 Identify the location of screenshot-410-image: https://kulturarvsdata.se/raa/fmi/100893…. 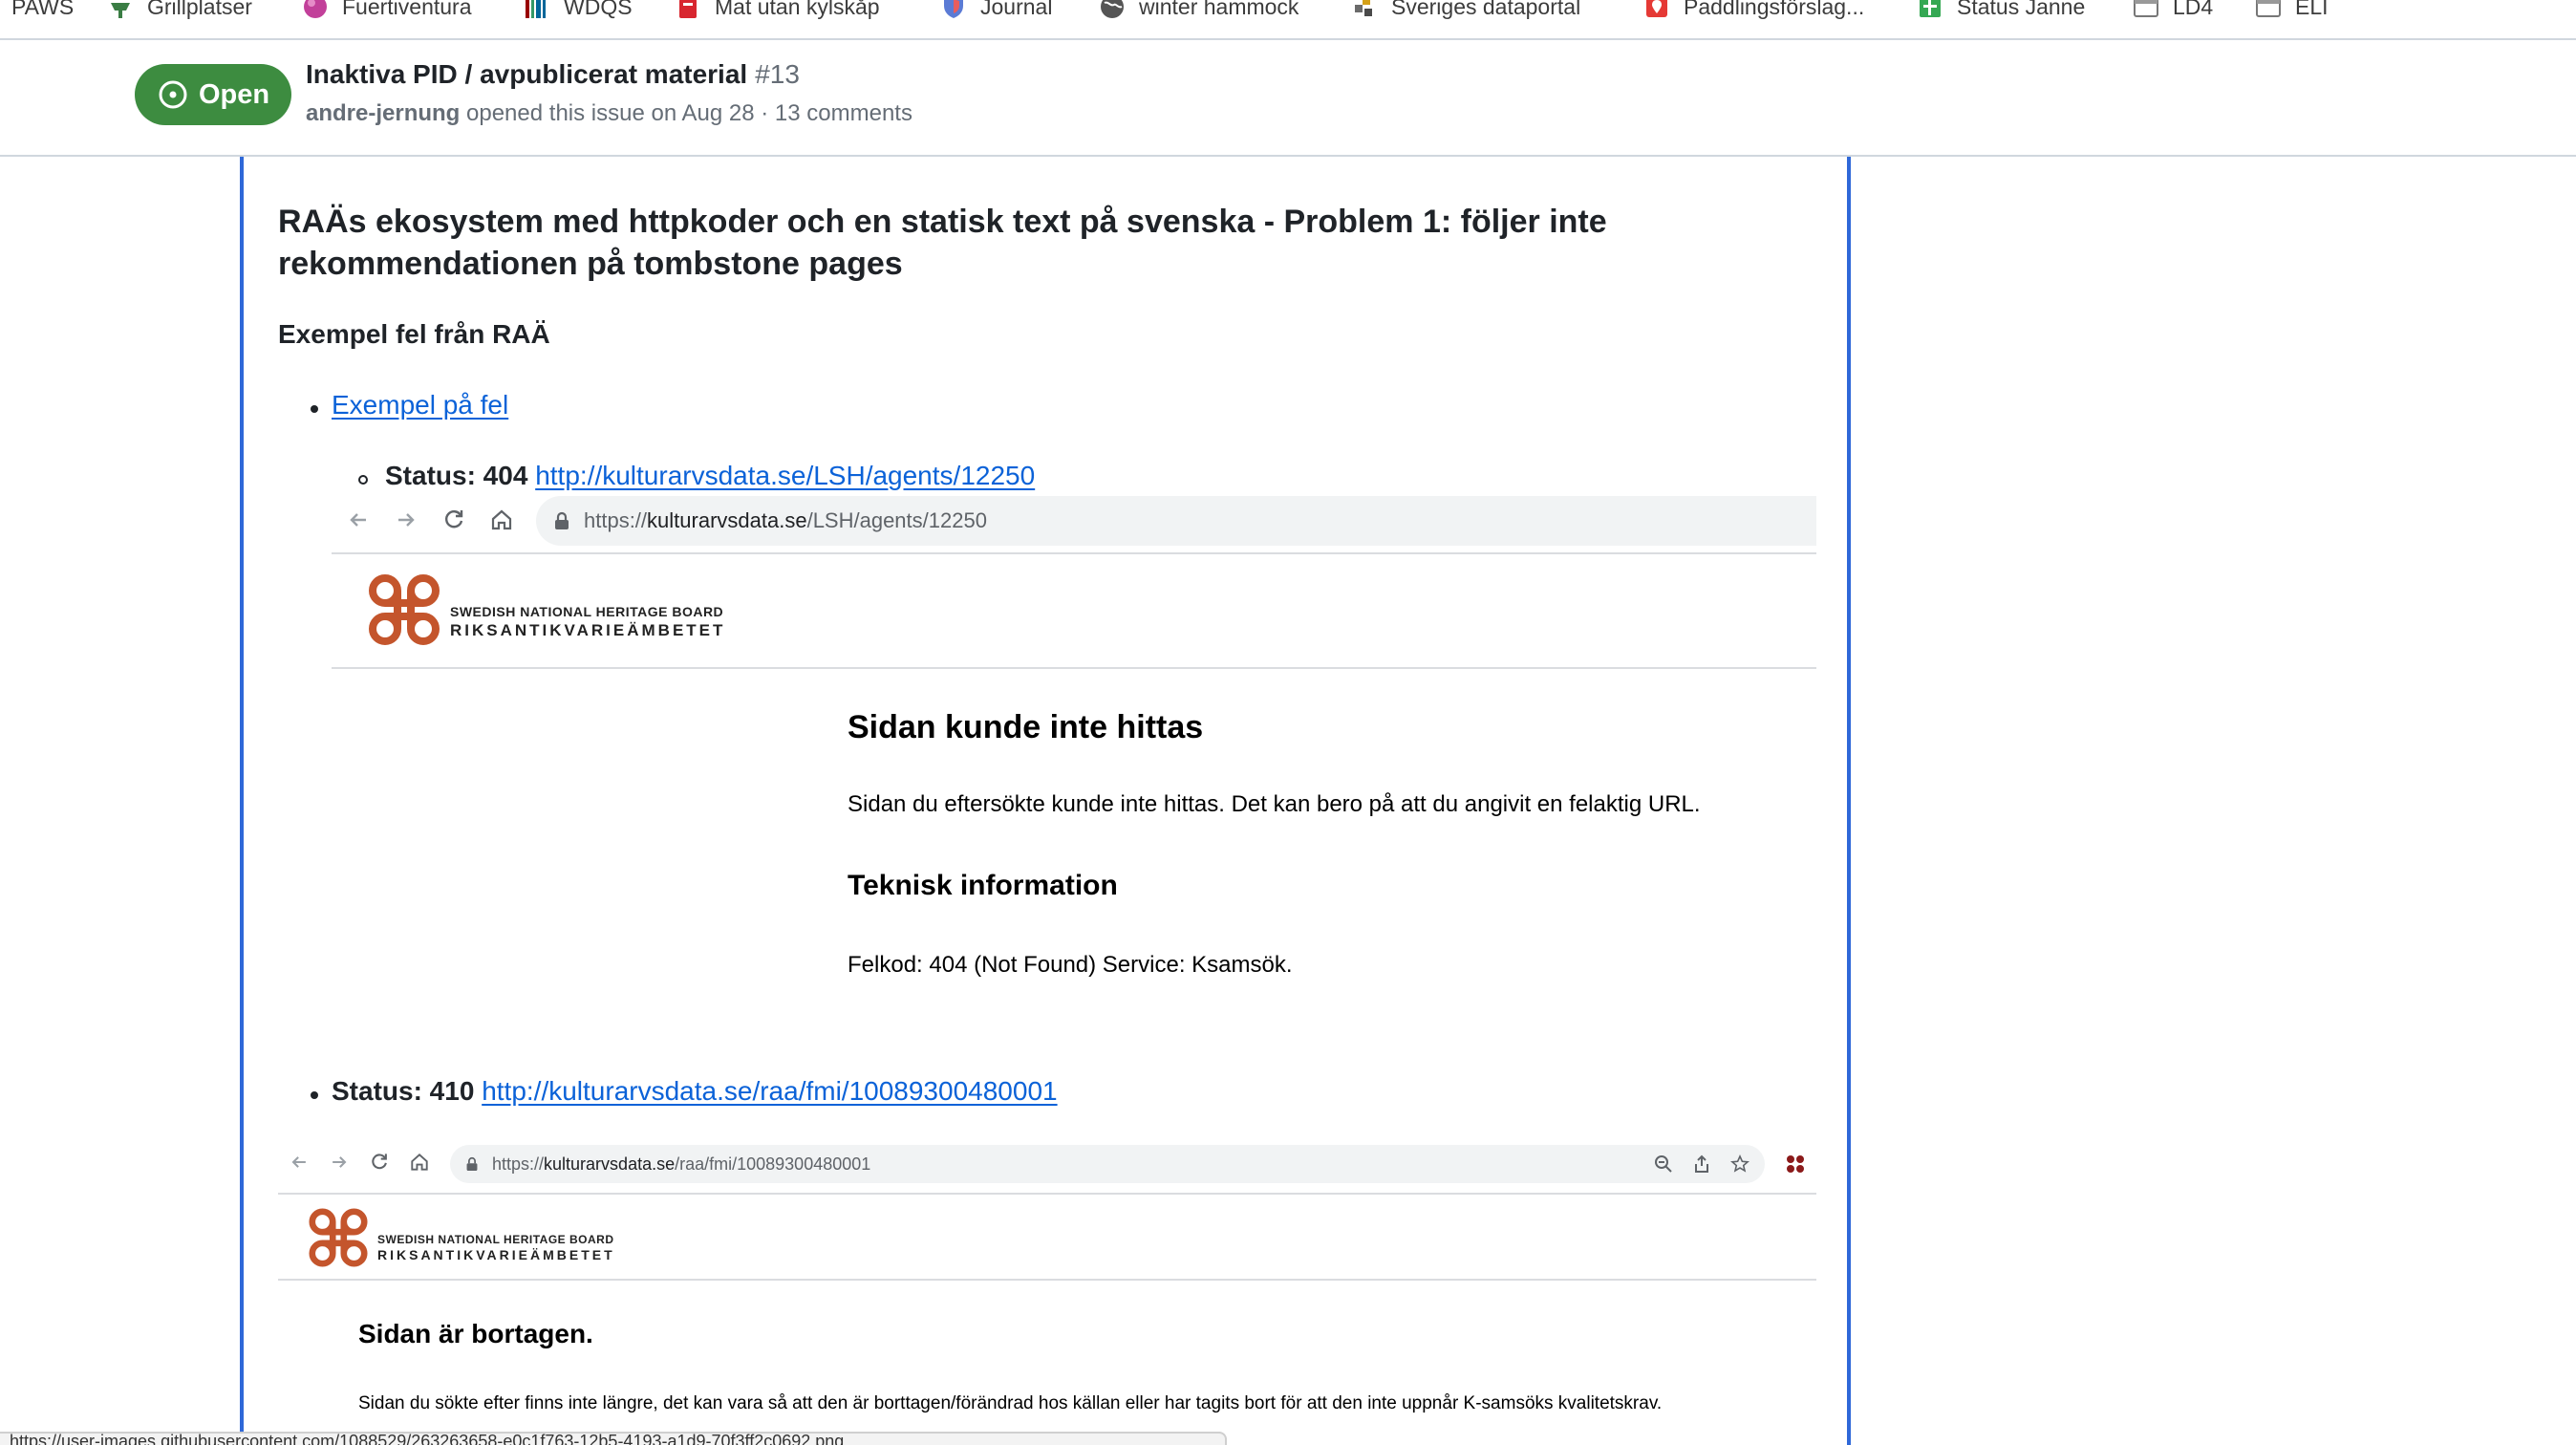
(1047, 1293).